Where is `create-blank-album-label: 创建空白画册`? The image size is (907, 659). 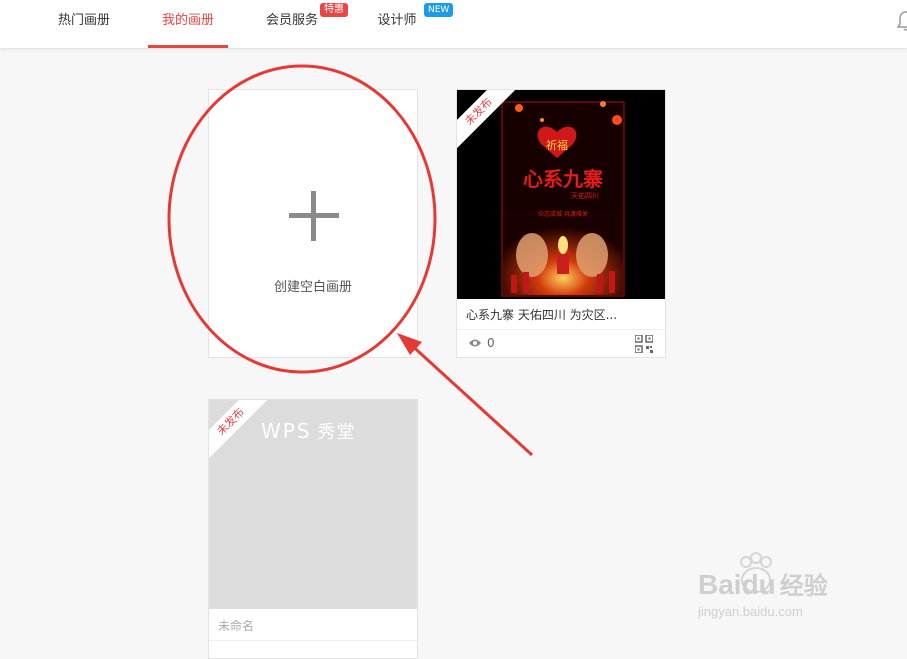 create-blank-album-label: 创建空白画册 is located at coordinates (312, 287).